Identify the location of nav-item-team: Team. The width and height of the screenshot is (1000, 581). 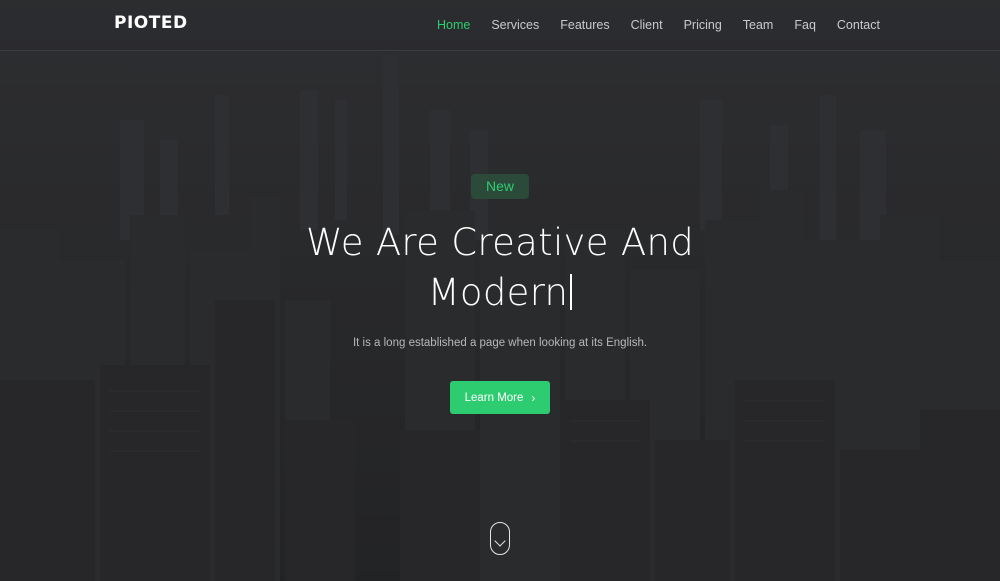
(758, 25).